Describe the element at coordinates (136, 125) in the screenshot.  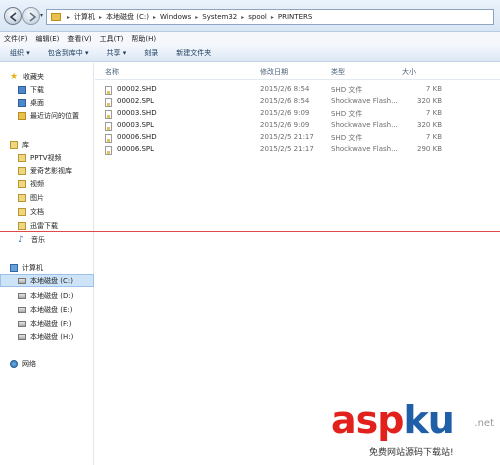
I see `file-name: 00003.SPL` at that location.